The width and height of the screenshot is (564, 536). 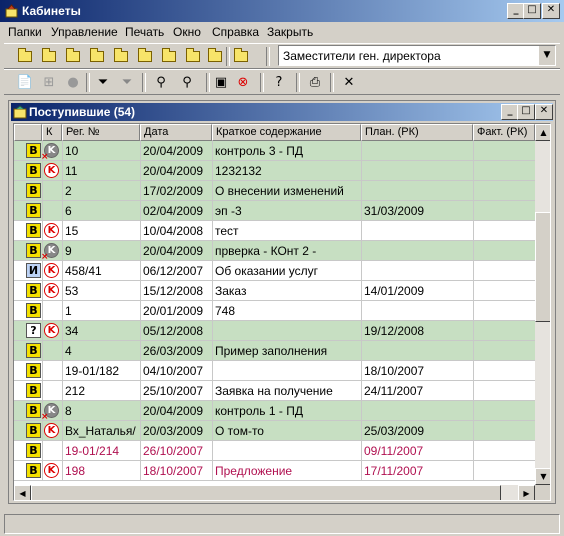 I want to click on menu-window: Окно, so click(x=187, y=32).